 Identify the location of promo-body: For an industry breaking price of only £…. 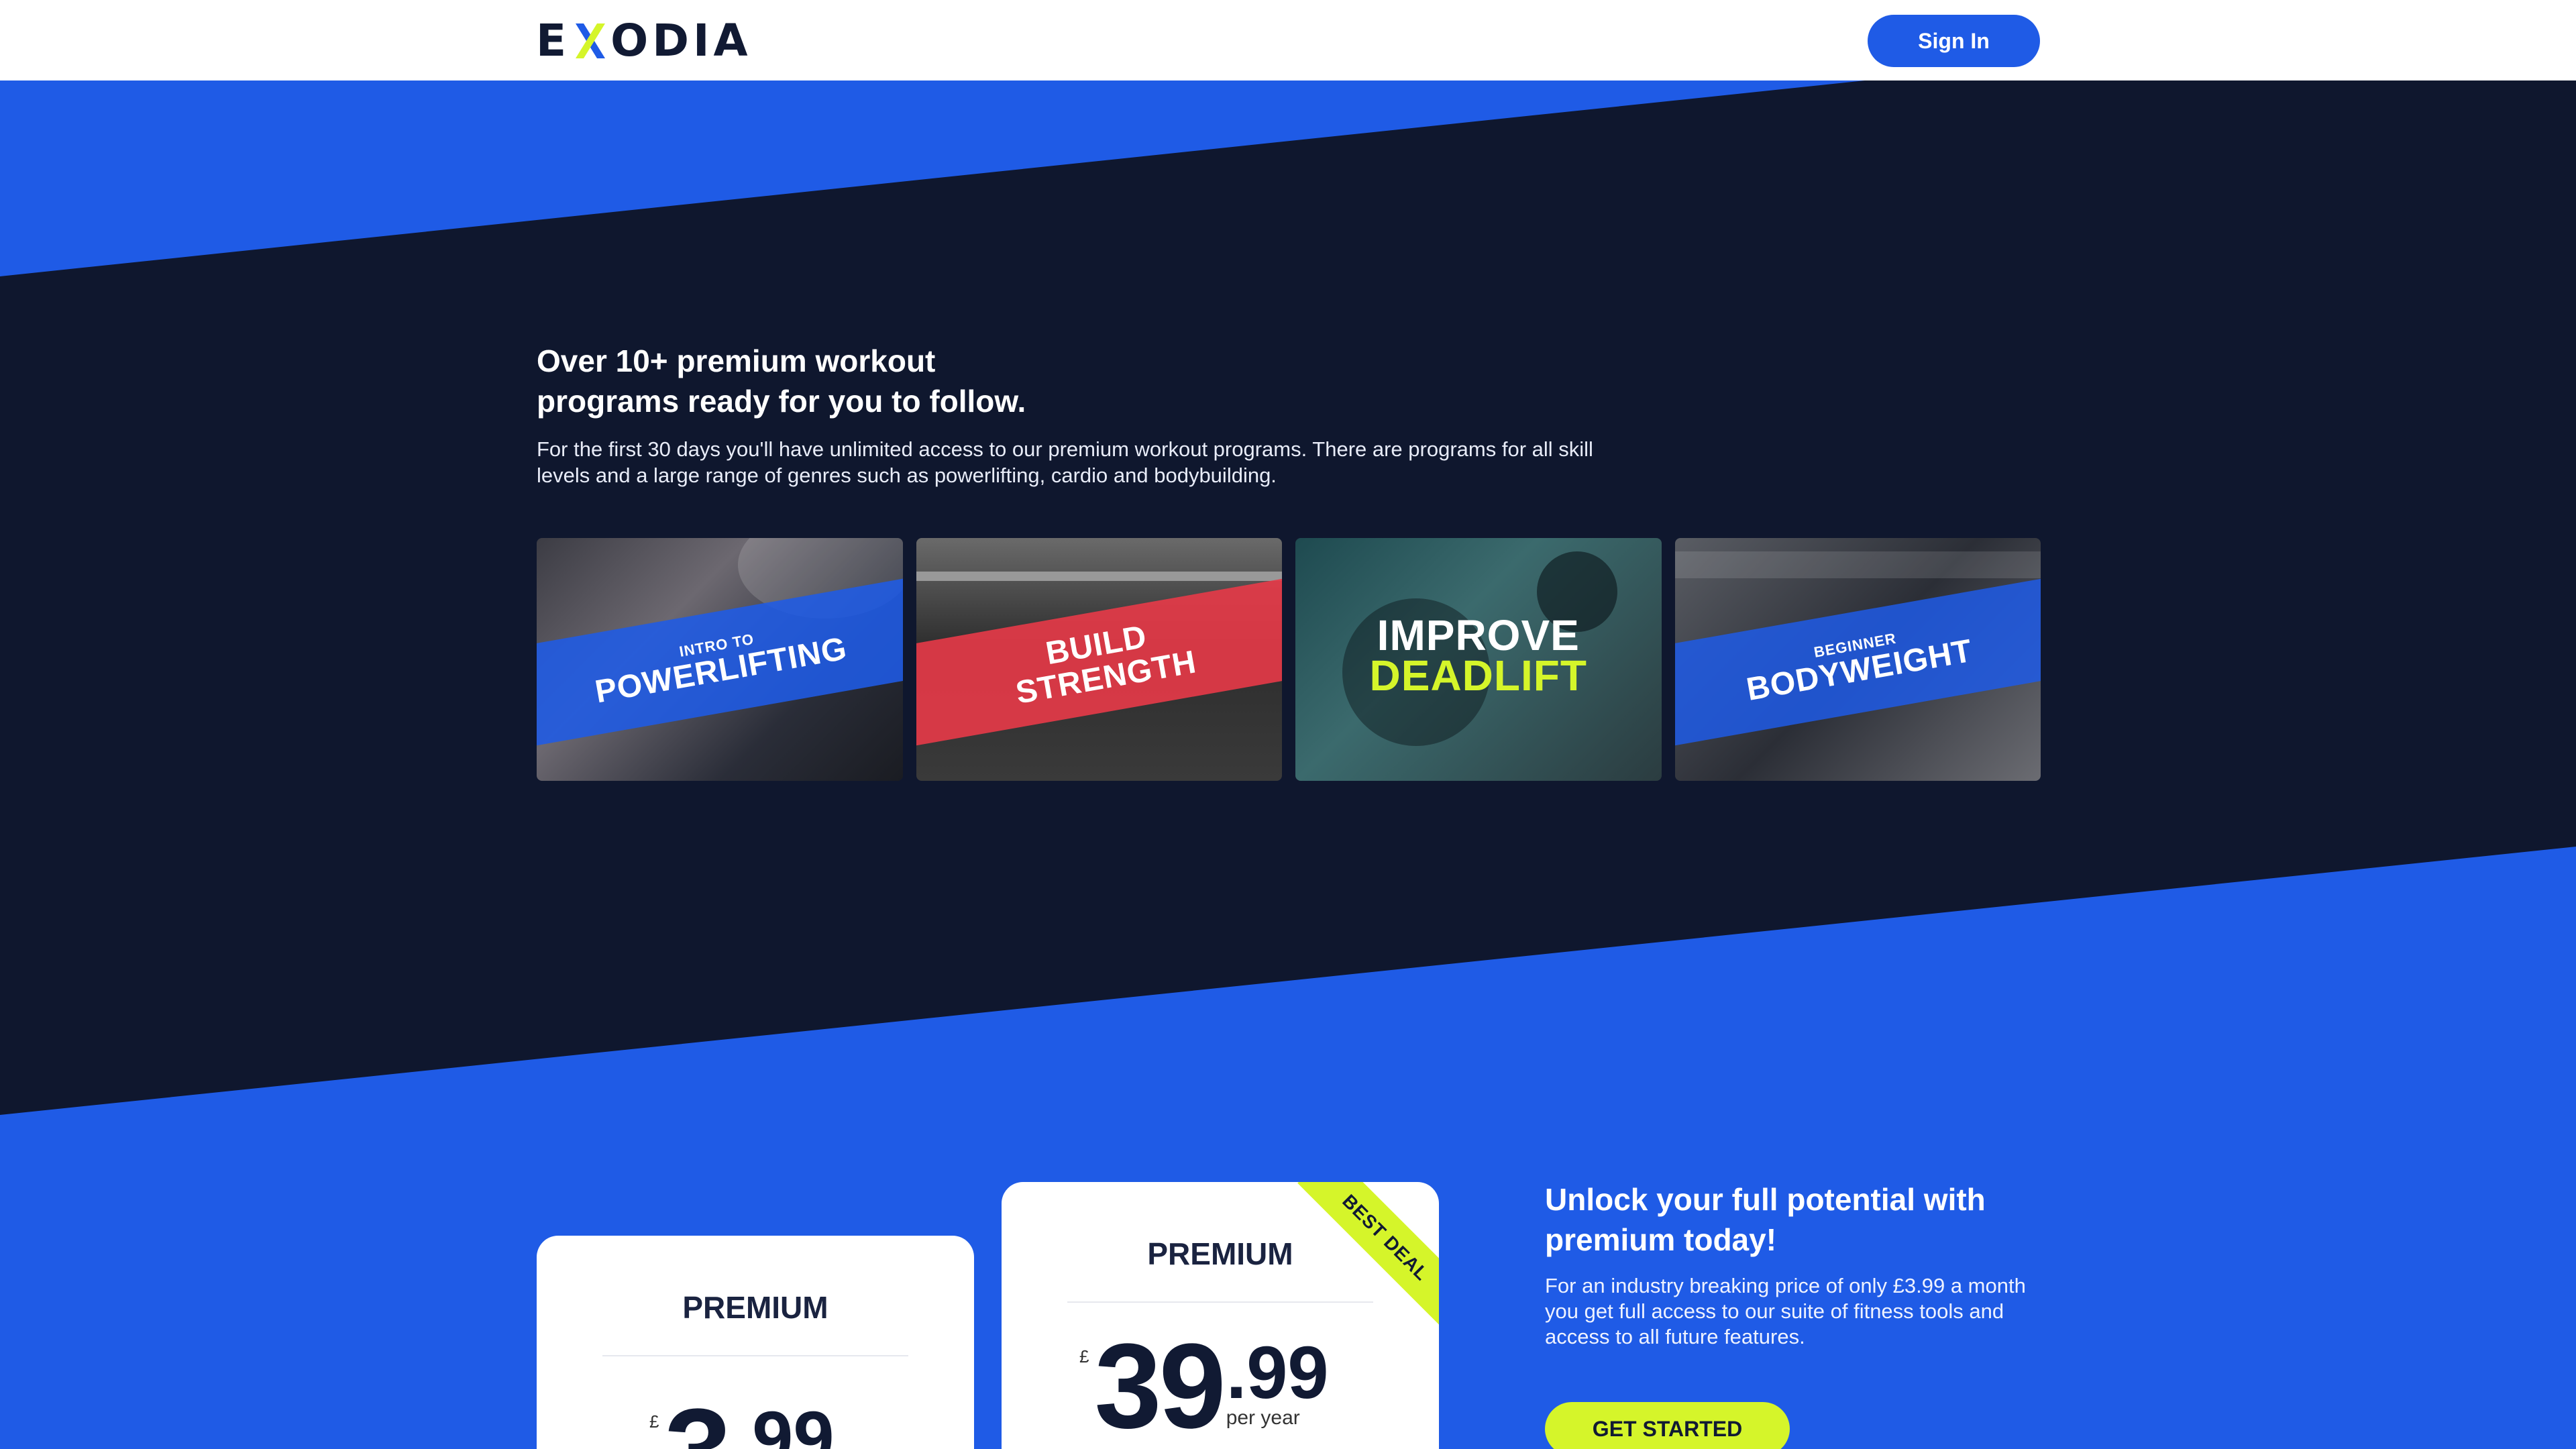
(1785, 1311).